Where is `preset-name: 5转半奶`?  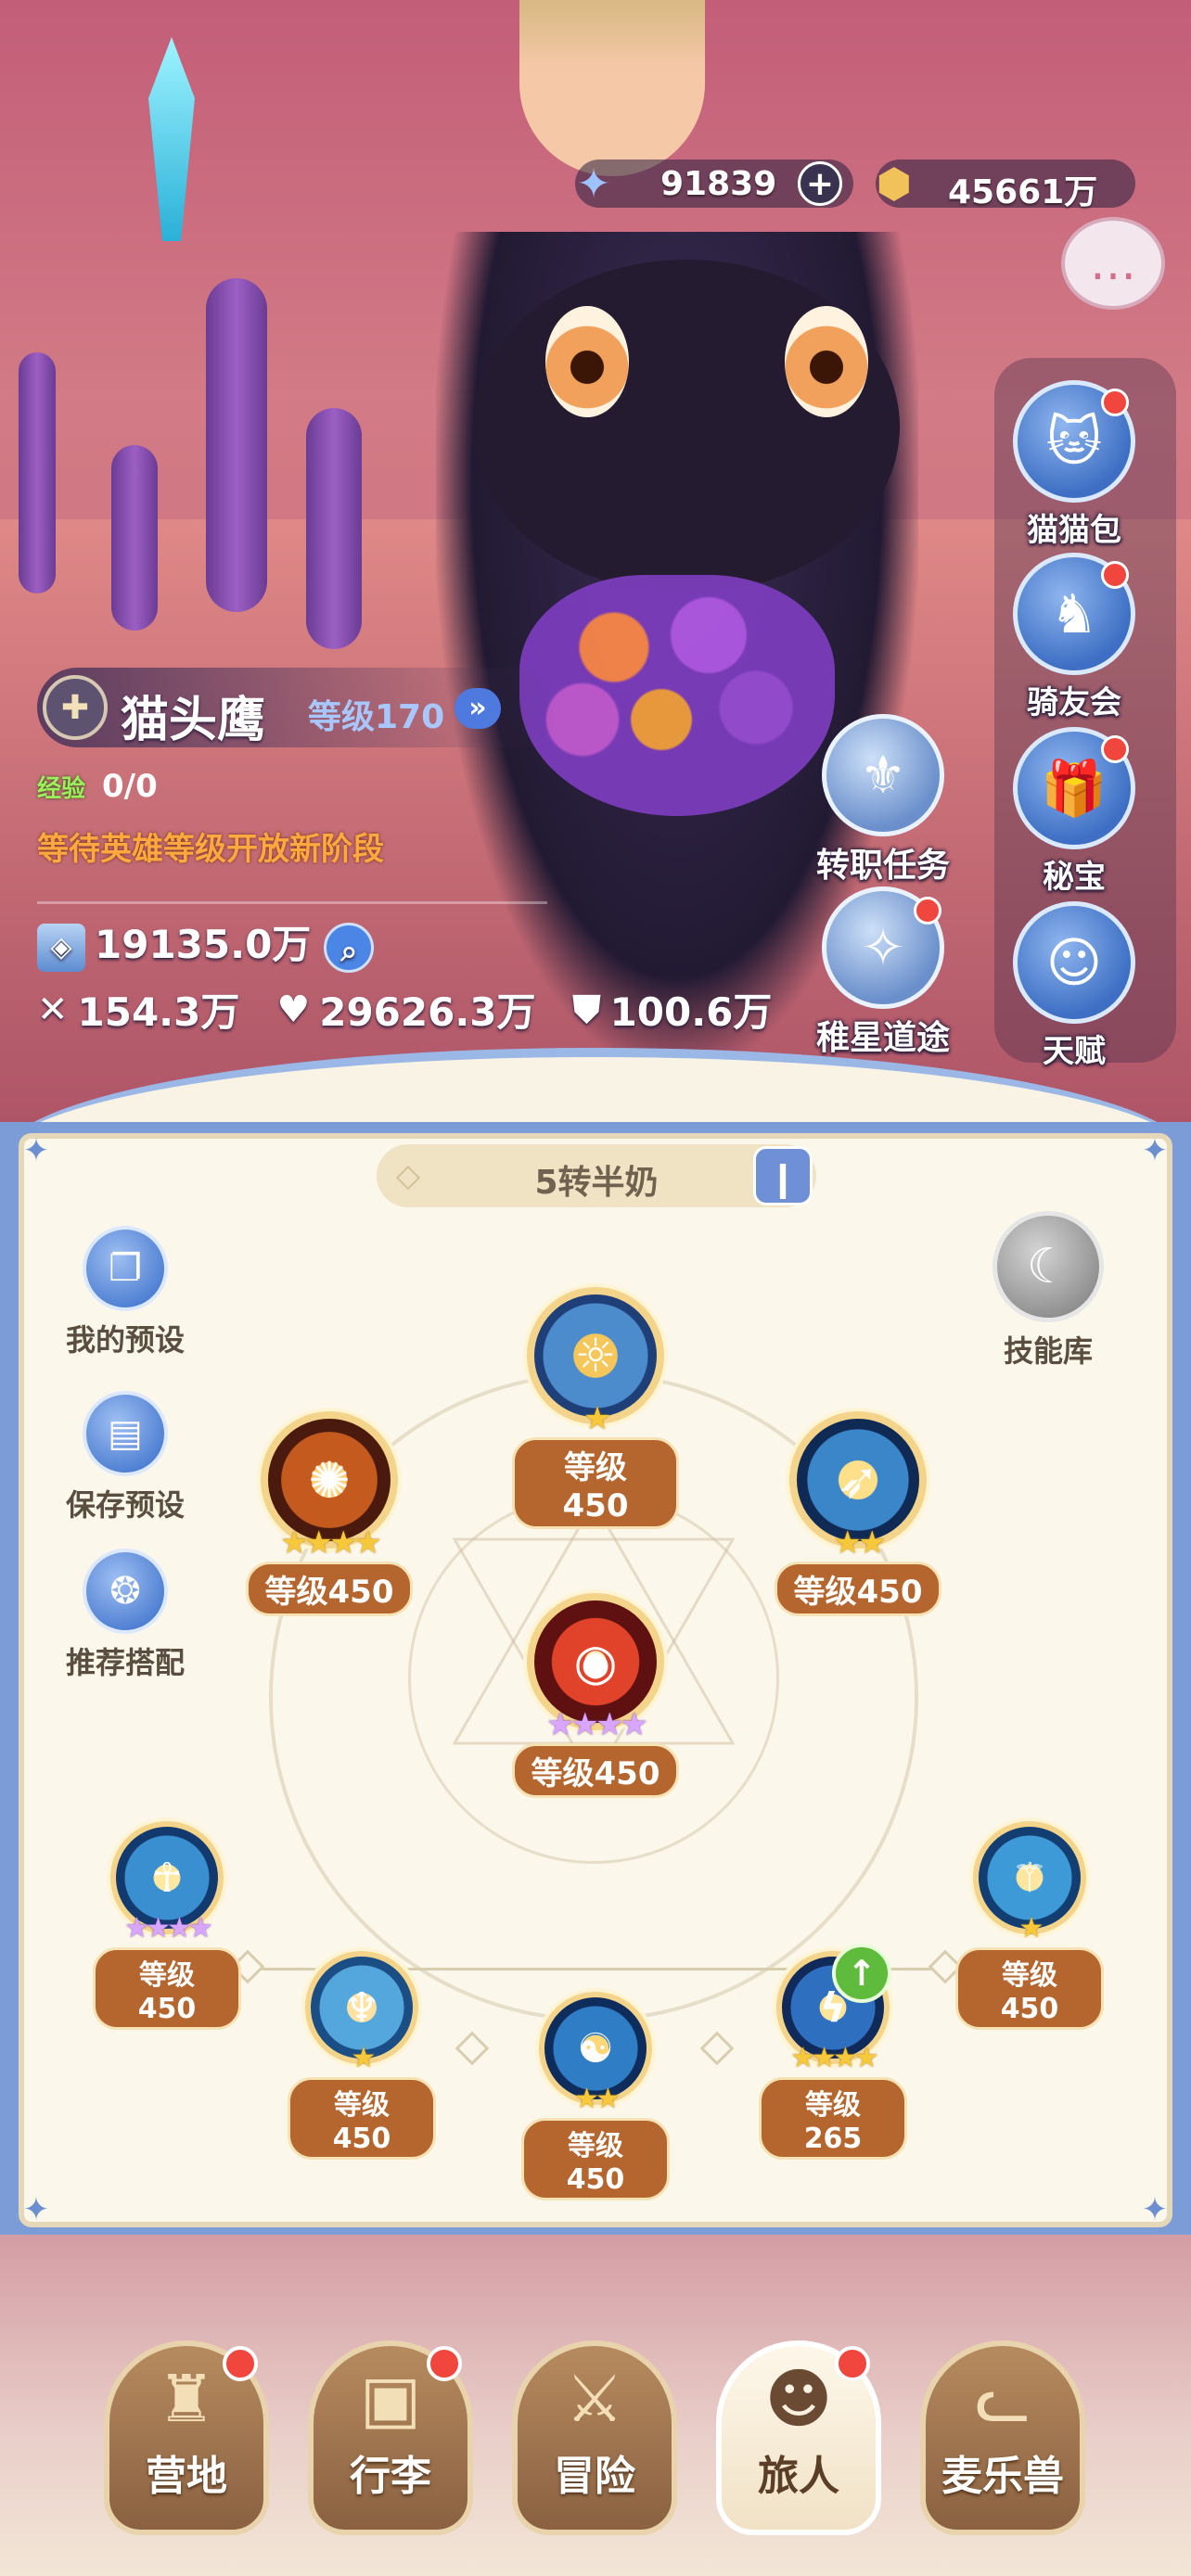 preset-name: 5转半奶 is located at coordinates (597, 1183).